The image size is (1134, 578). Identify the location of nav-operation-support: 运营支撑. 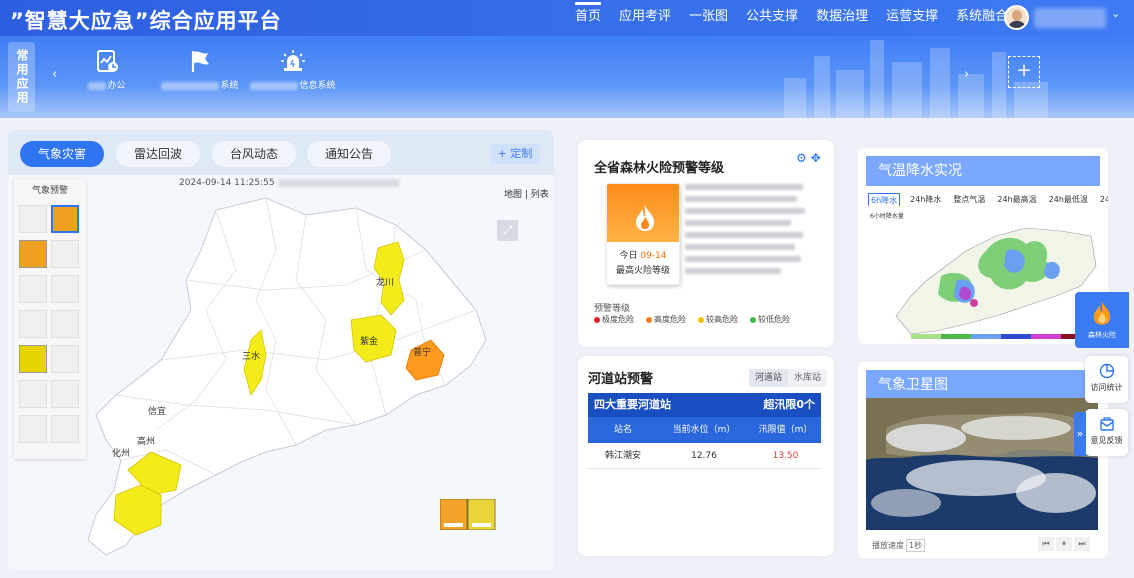
(912, 18).